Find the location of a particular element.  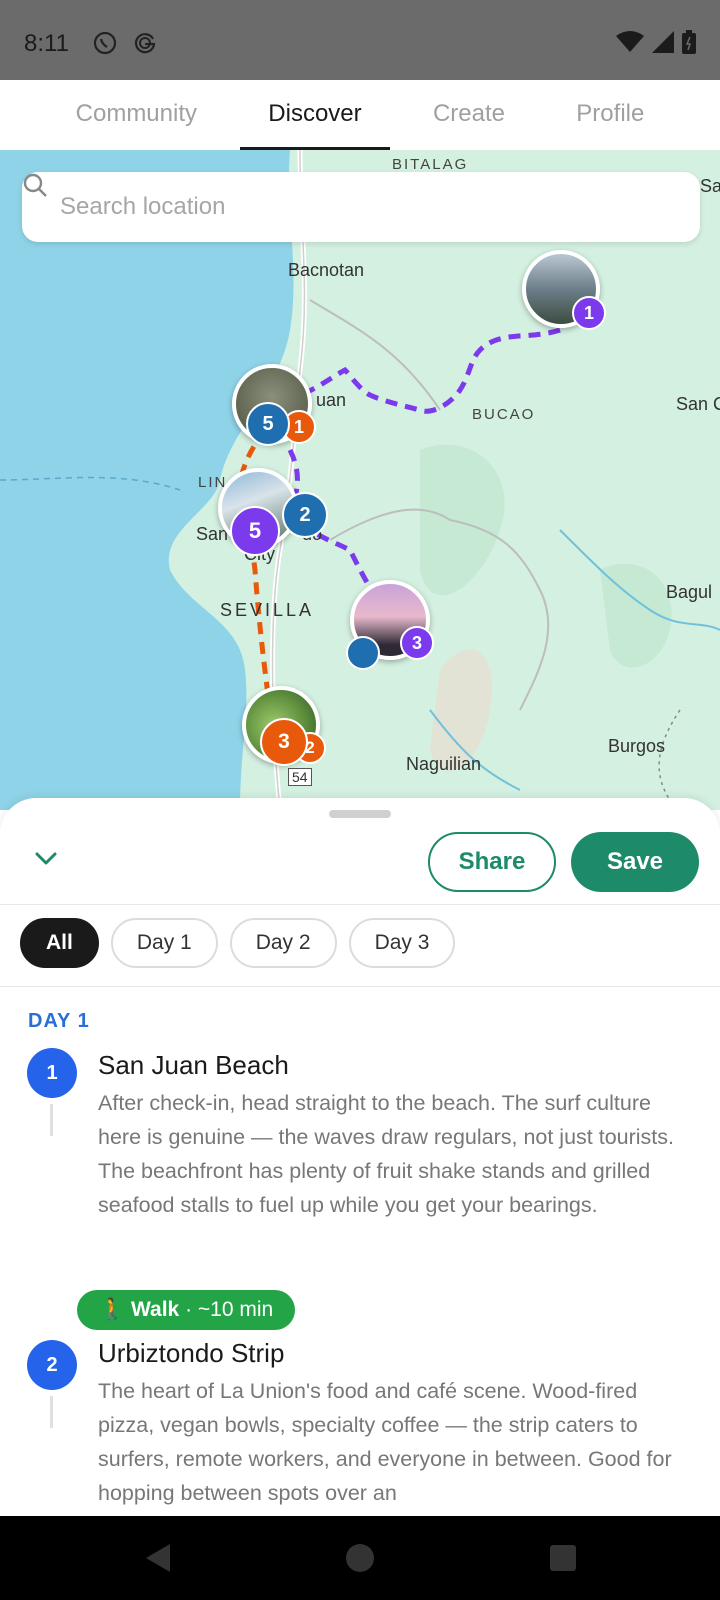

recent-apps-icon is located at coordinates (563, 1558).